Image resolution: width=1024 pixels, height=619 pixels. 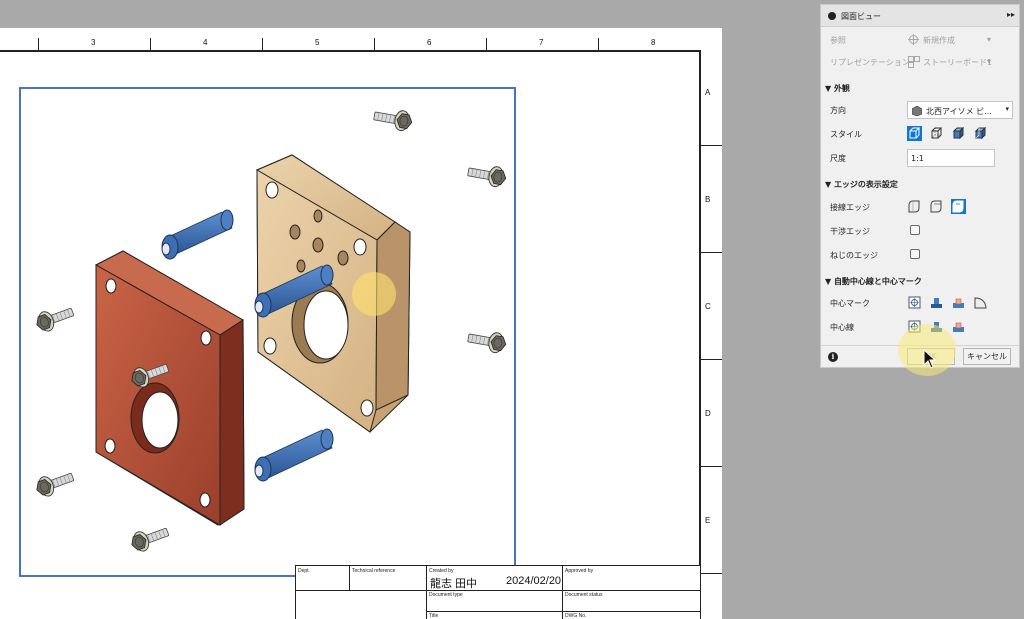 What do you see at coordinates (870, 62) in the screenshot?
I see `representation-label: リプレゼンテーション` at bounding box center [870, 62].